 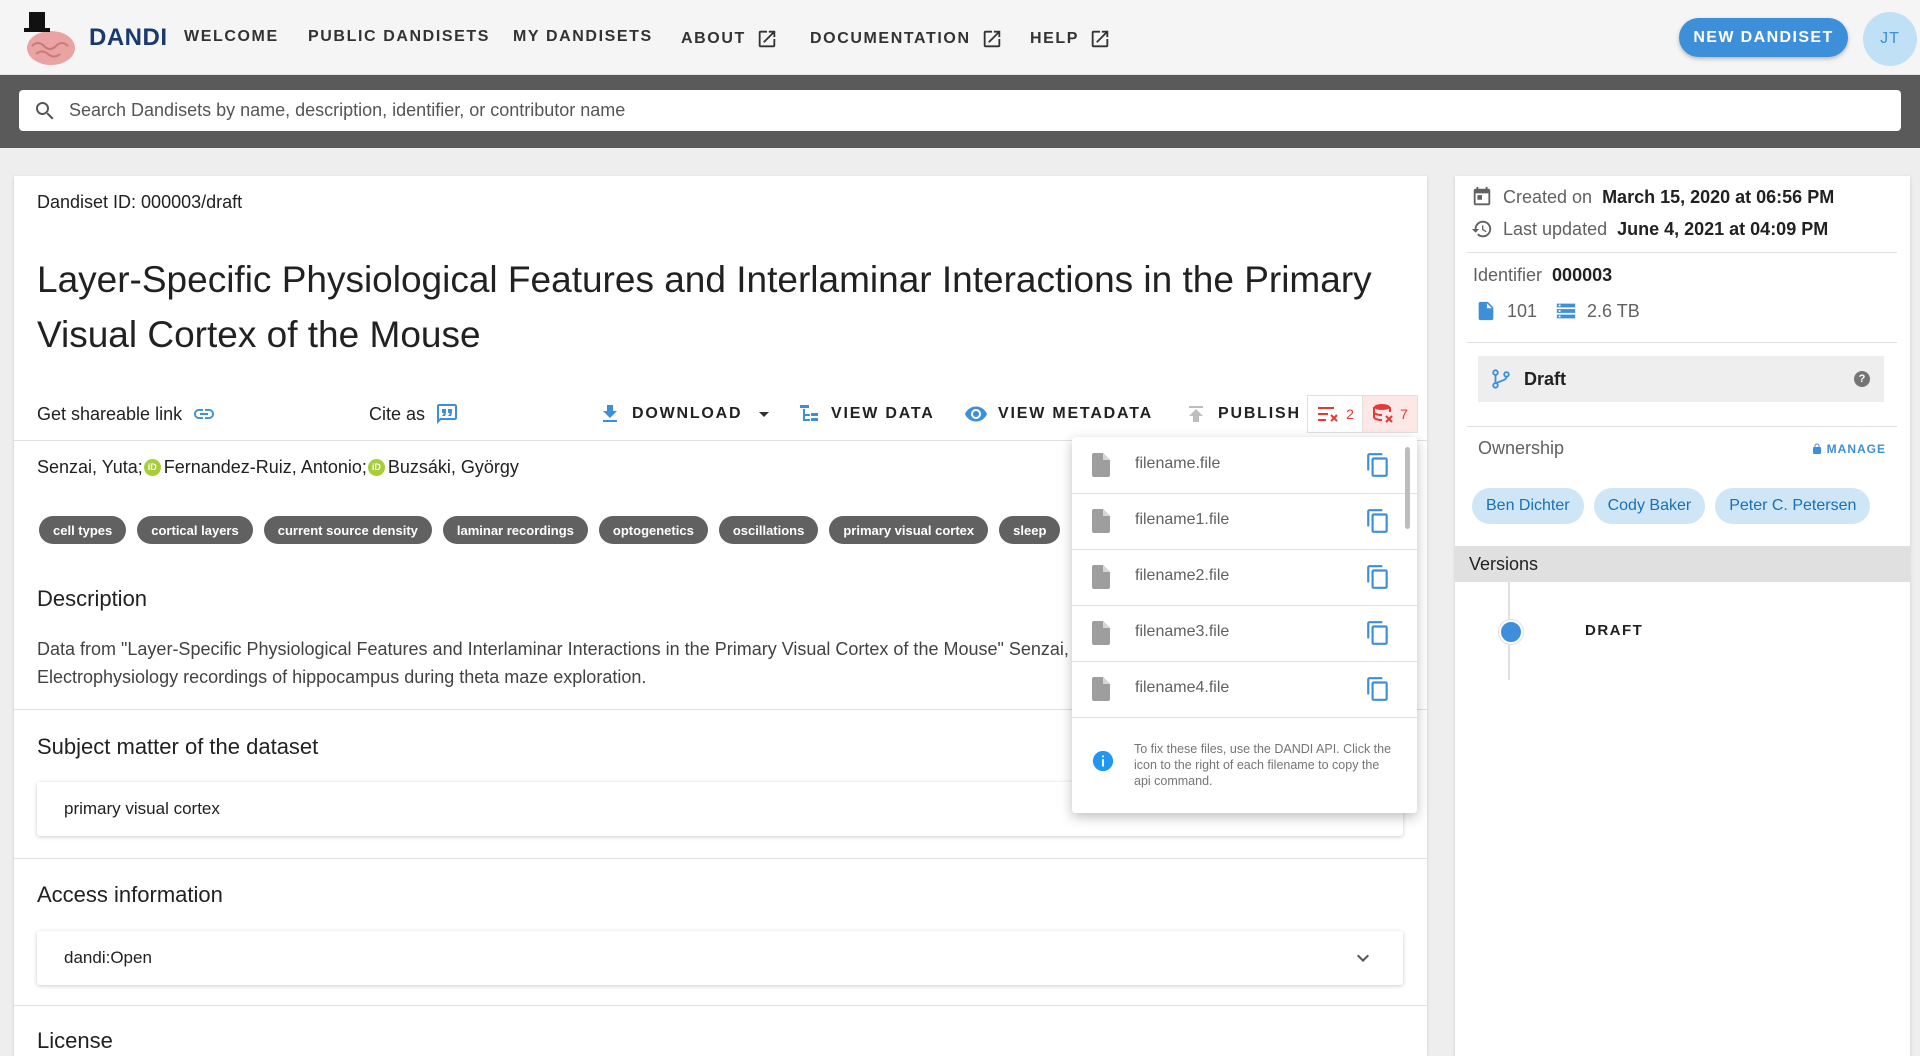 What do you see at coordinates (130, 894) in the screenshot?
I see `access-heading: Access information` at bounding box center [130, 894].